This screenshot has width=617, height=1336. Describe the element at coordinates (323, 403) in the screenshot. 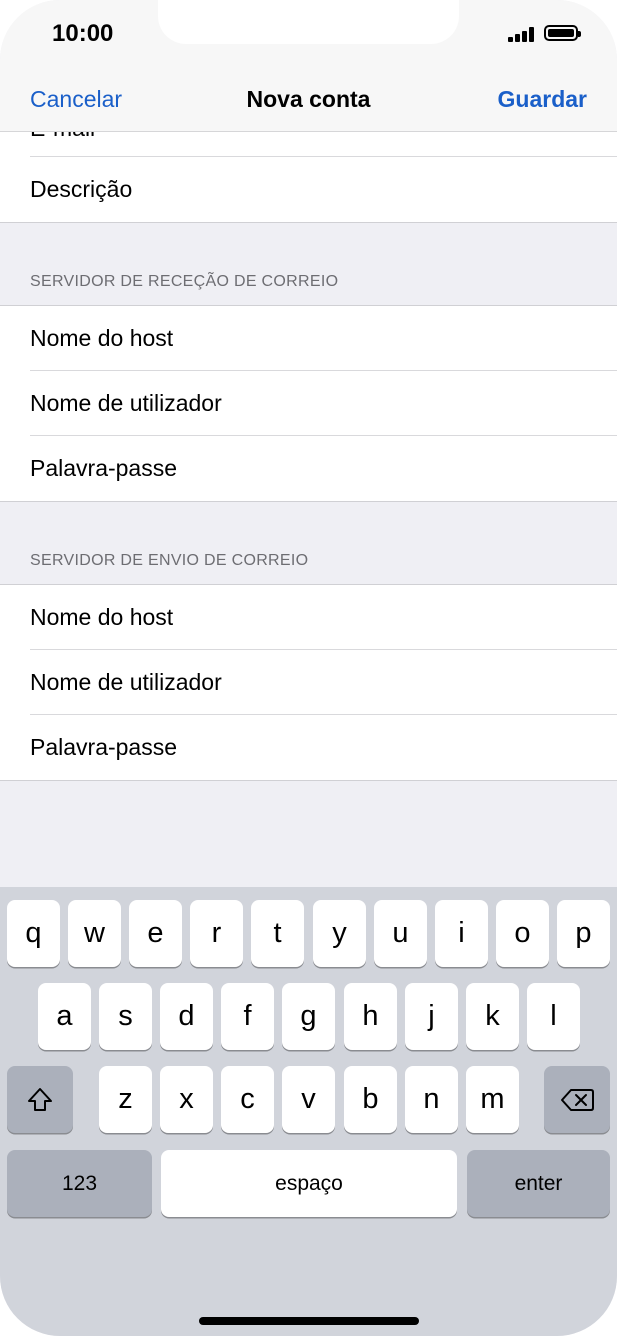

I see `incoming-username-field: Nome de utilizador` at that location.